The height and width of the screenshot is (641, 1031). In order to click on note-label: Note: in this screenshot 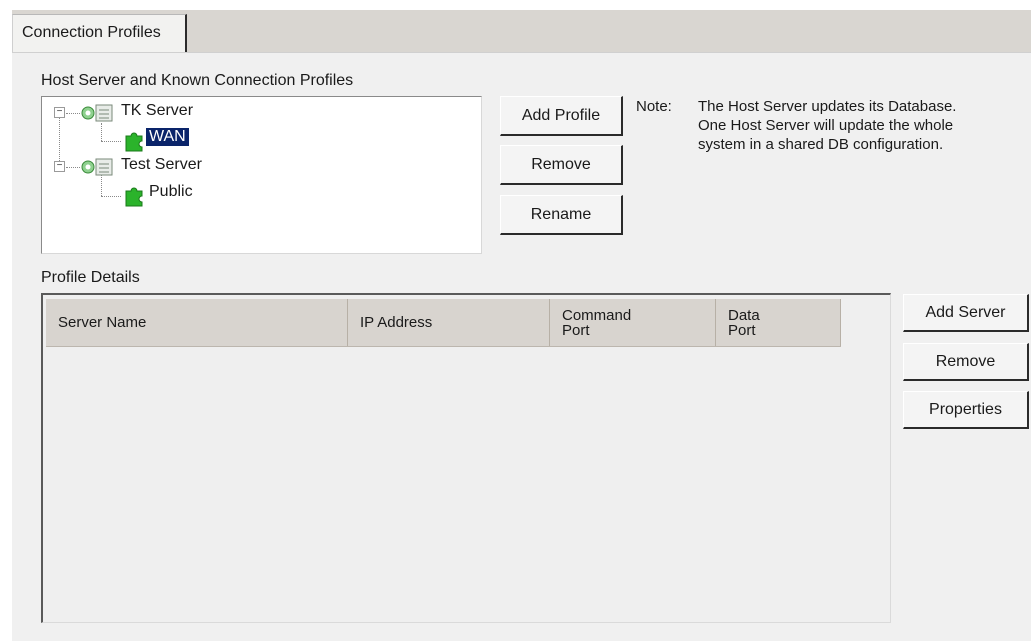, I will do `click(654, 106)`.